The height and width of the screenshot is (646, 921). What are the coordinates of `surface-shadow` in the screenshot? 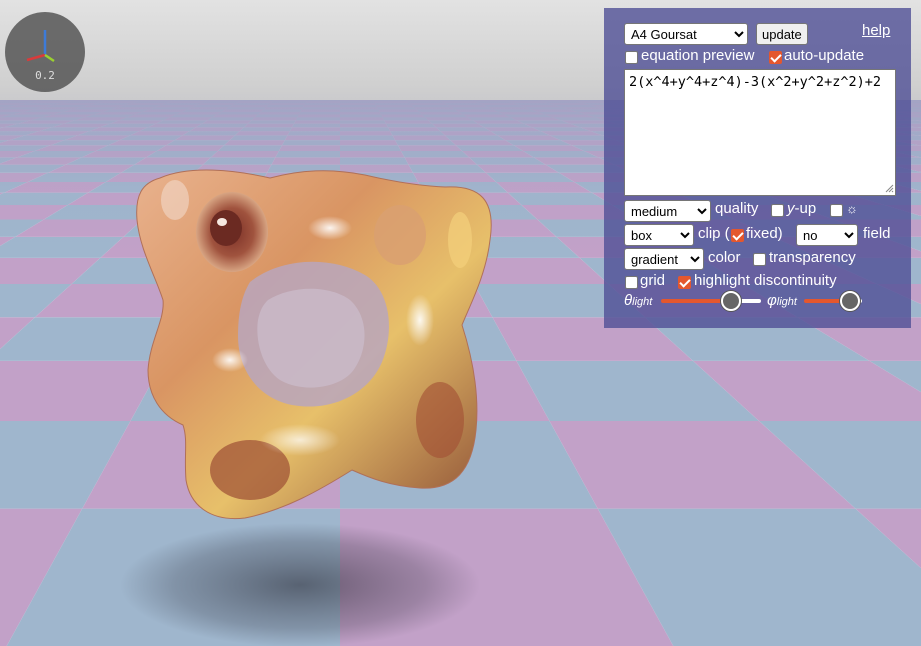 It's located at (300, 584).